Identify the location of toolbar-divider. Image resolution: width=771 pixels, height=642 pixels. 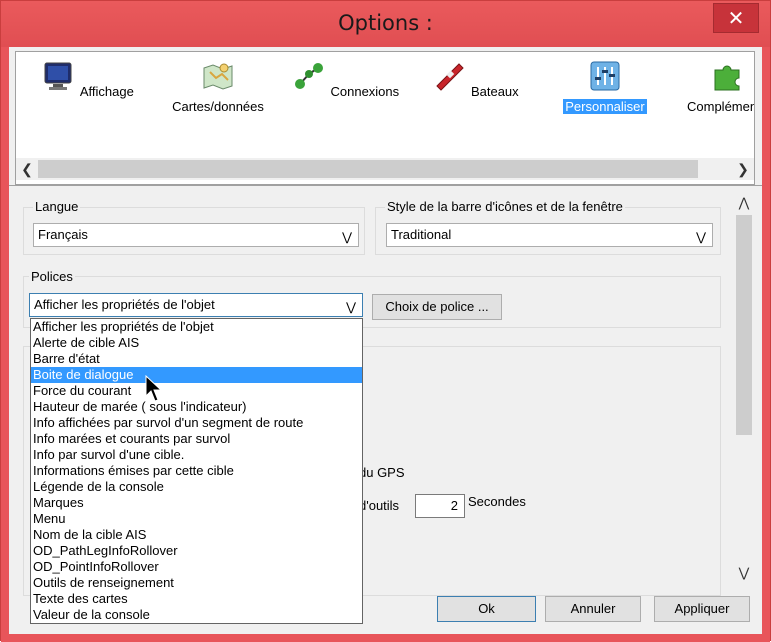
(385, 185).